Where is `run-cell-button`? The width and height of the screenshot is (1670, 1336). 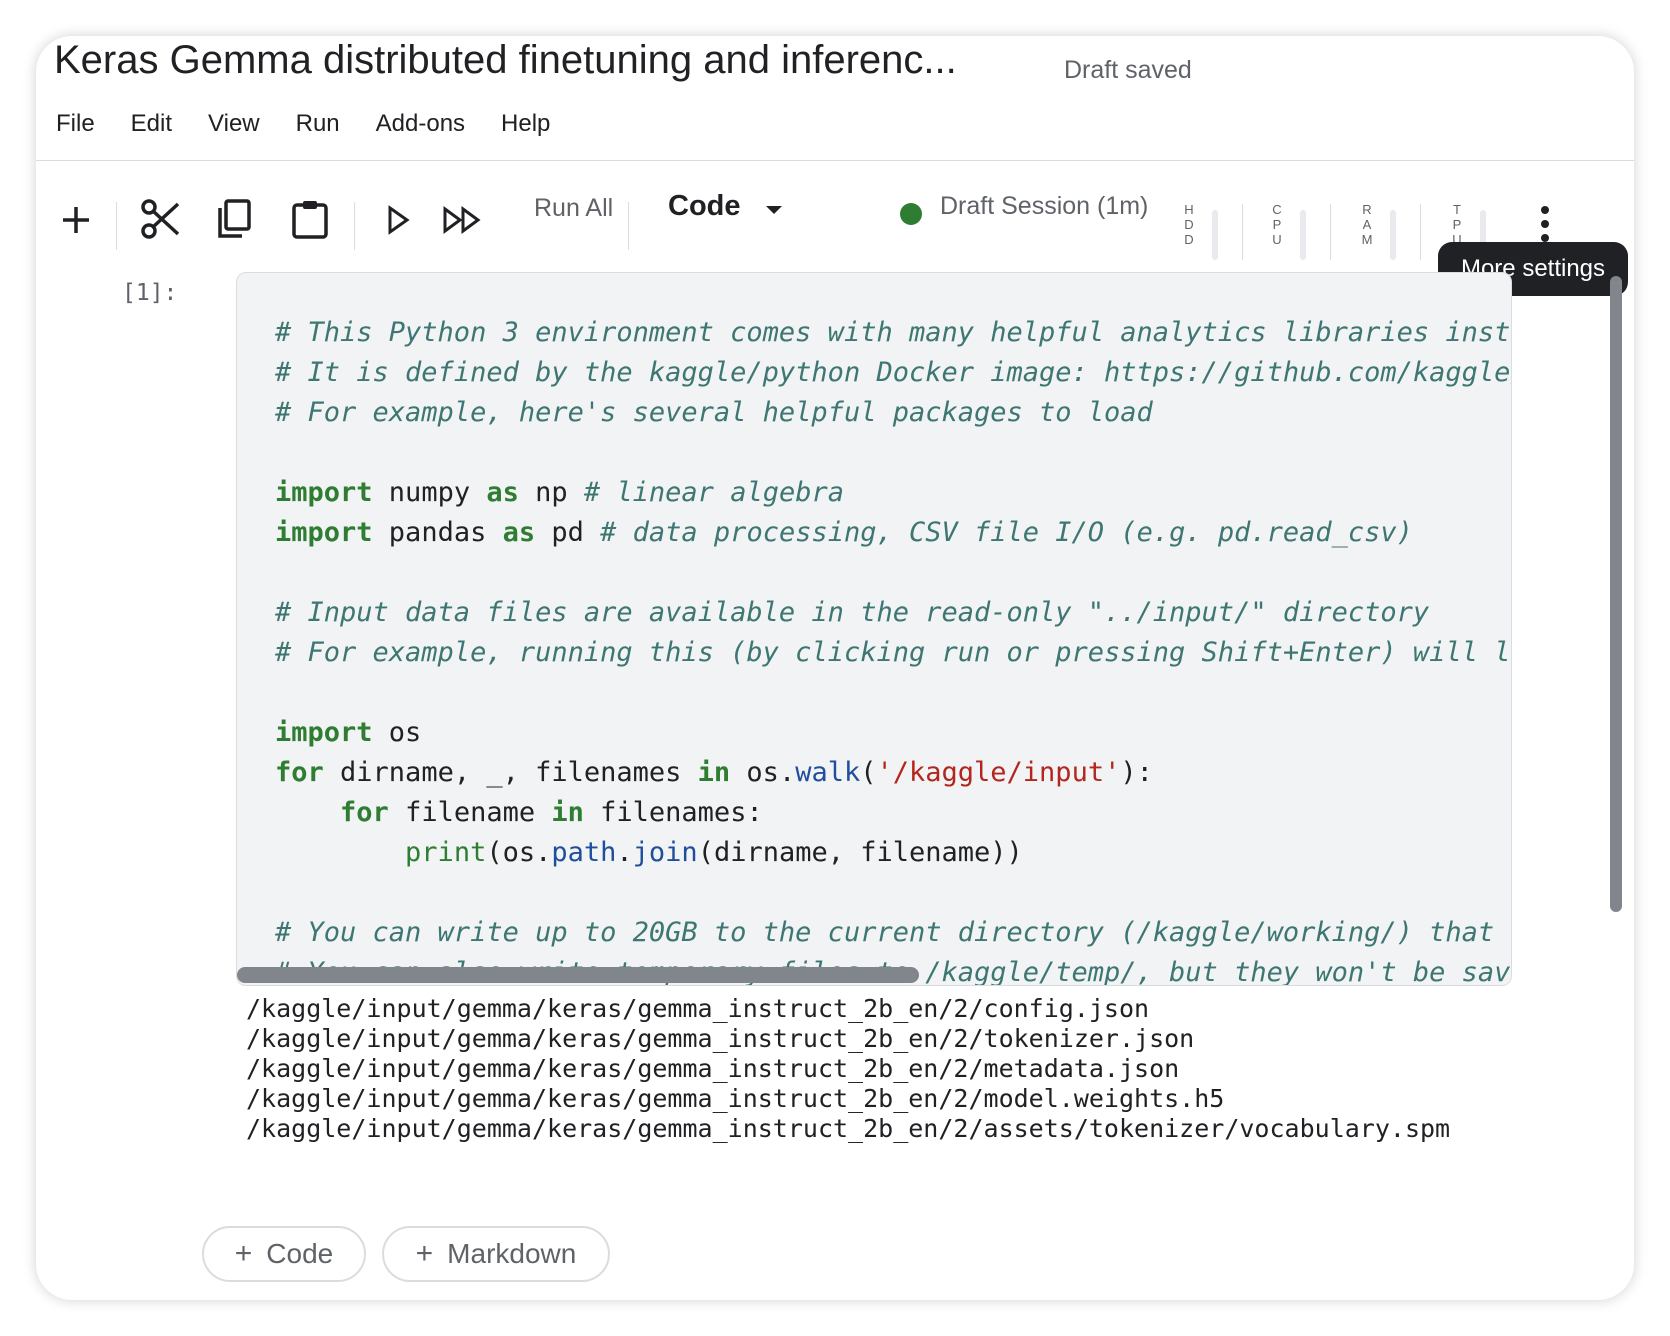 run-cell-button is located at coordinates (398, 220).